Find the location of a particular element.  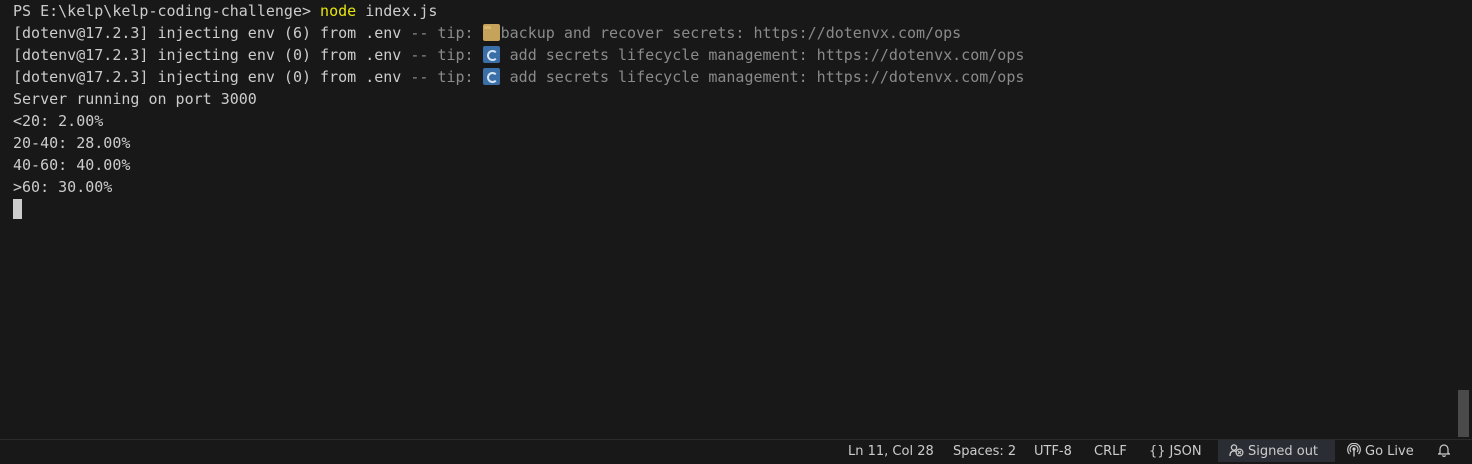

indentation-label: Spaces: 2 is located at coordinates (985, 451).